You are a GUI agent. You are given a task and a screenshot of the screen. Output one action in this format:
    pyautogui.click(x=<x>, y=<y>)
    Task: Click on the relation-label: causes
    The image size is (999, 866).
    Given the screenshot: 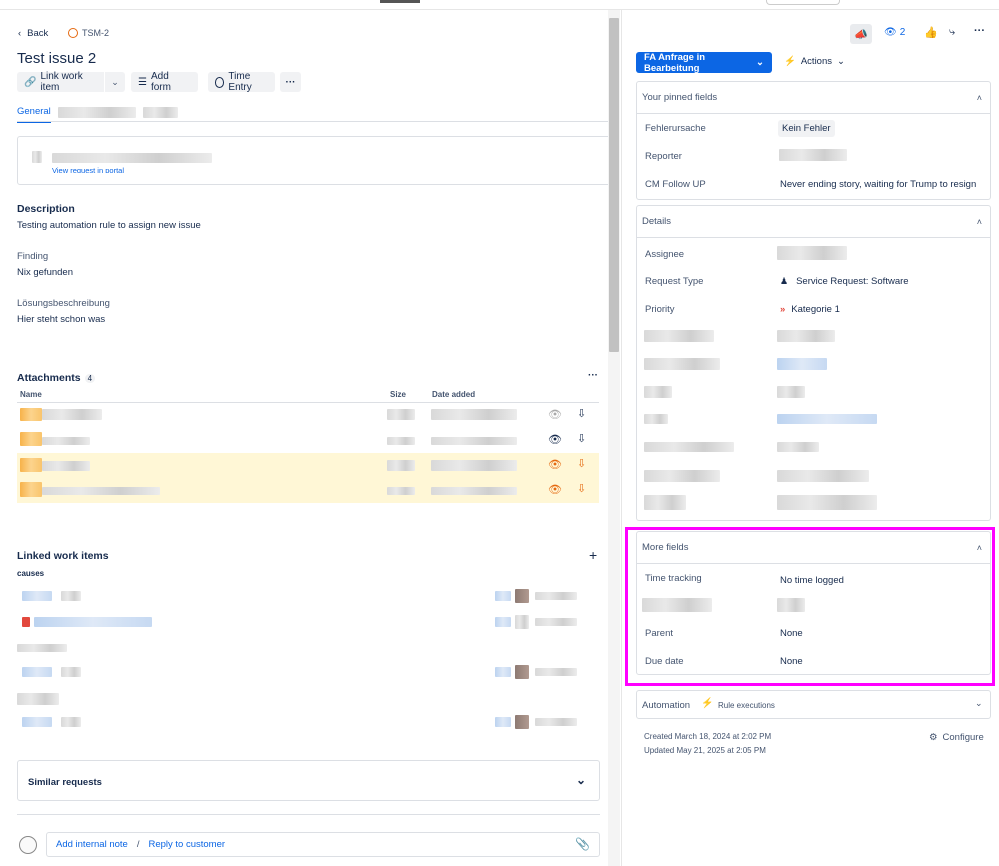 What is the action you would take?
    pyautogui.click(x=31, y=573)
    